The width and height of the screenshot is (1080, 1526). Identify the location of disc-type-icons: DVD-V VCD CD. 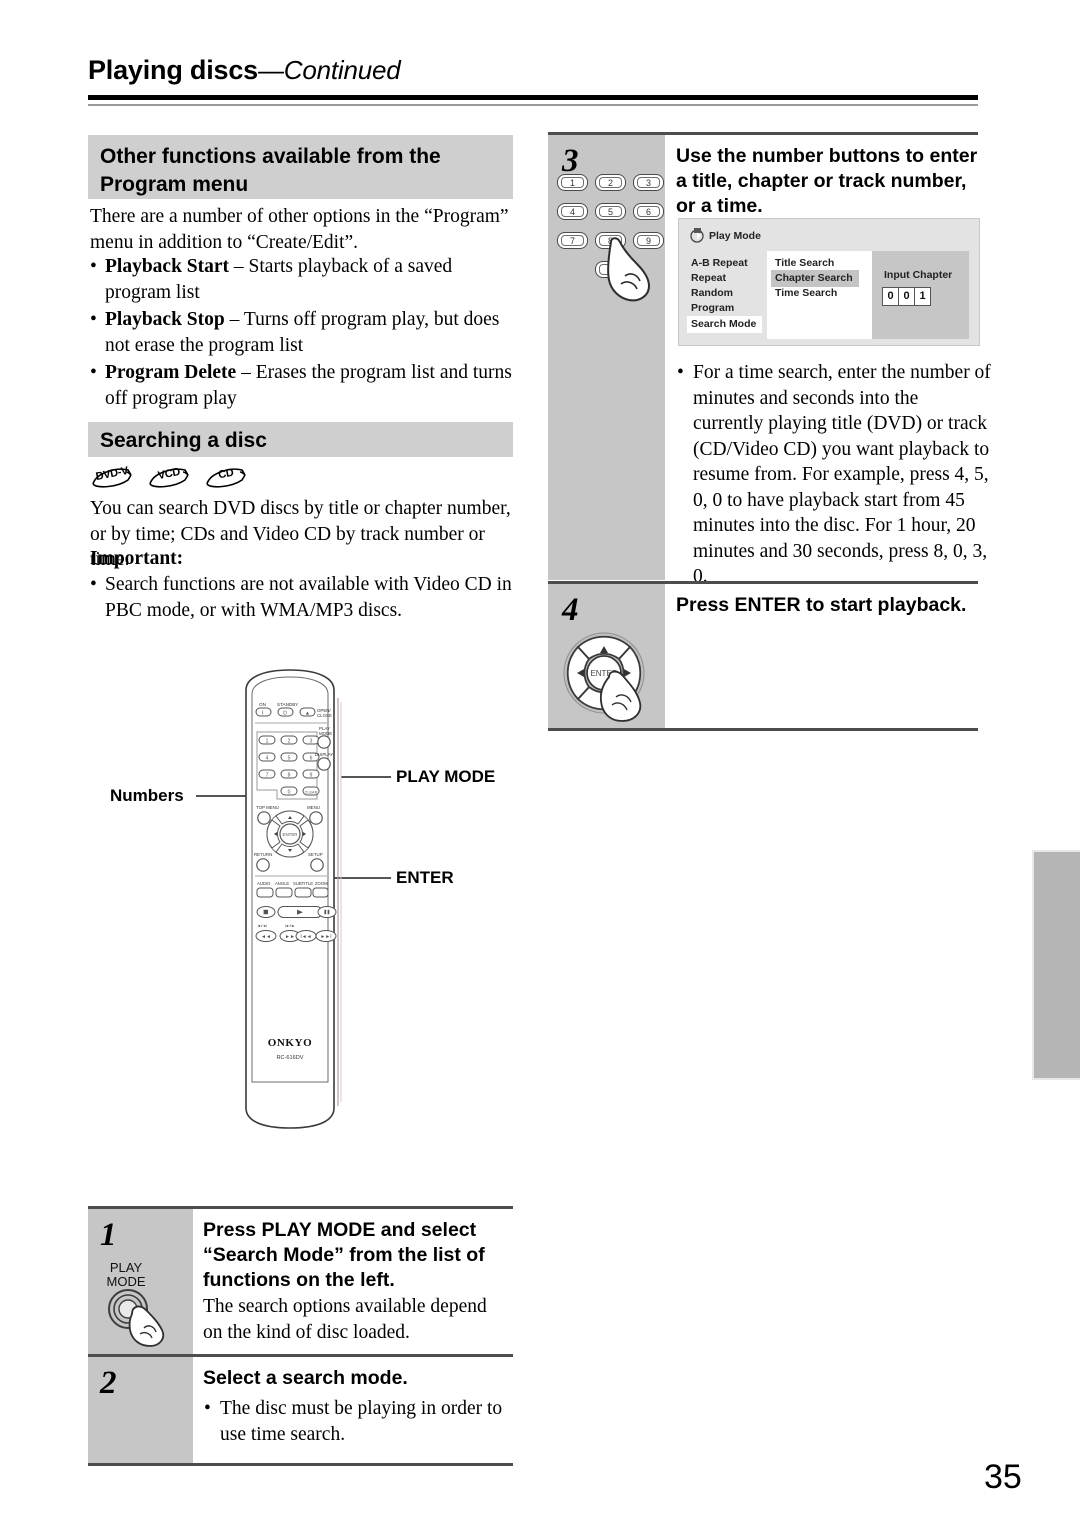
(169, 478).